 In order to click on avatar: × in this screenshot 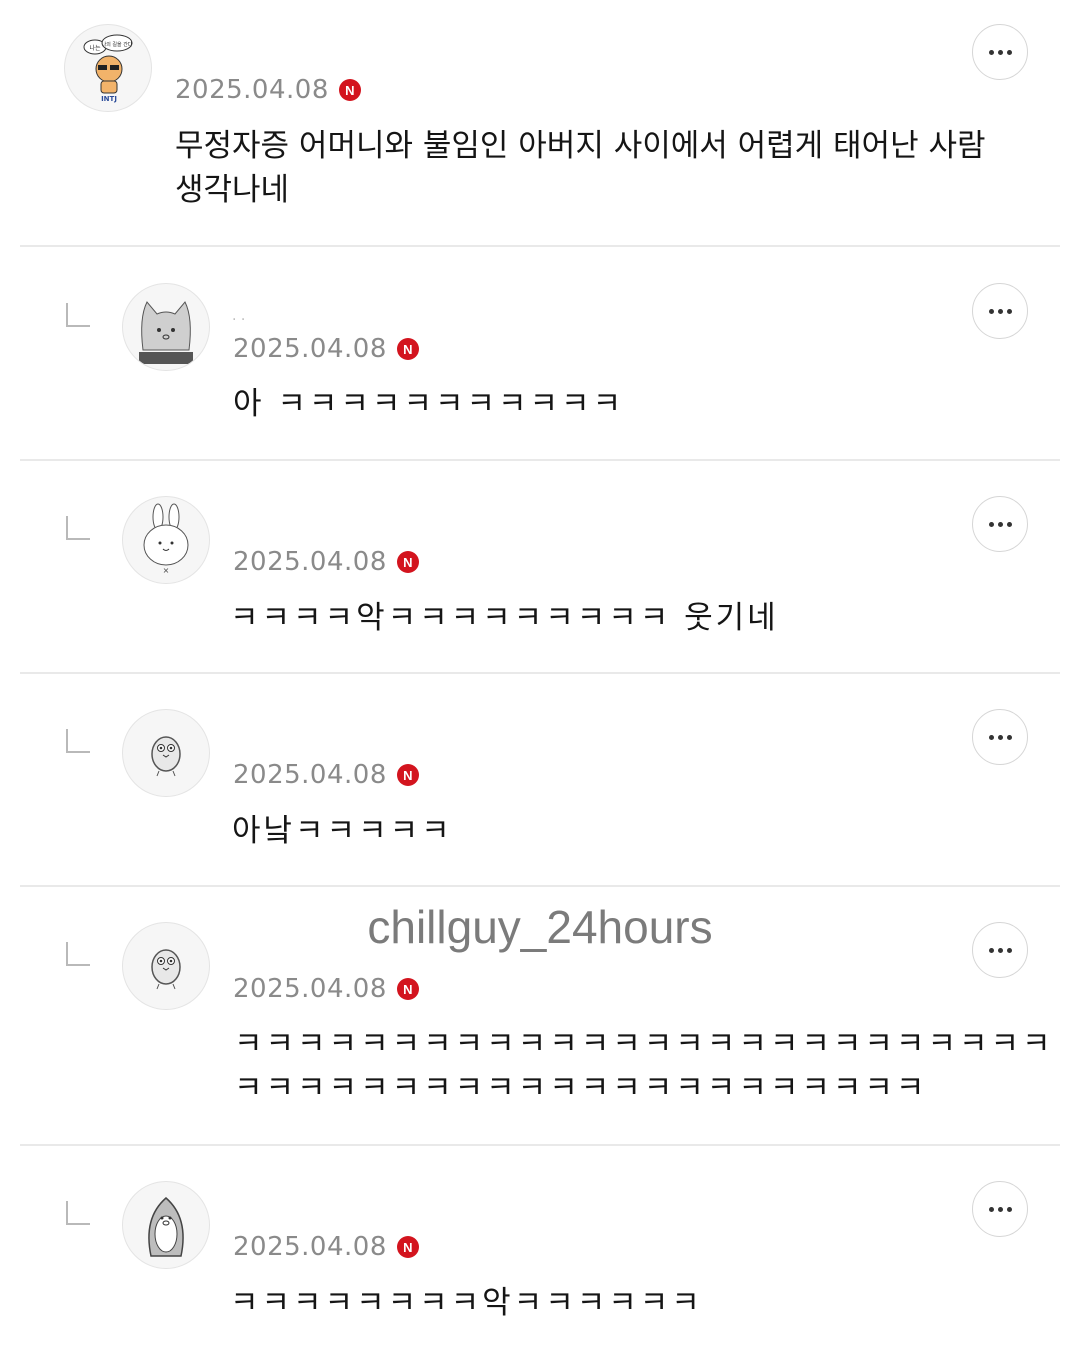, I will do `click(166, 540)`.